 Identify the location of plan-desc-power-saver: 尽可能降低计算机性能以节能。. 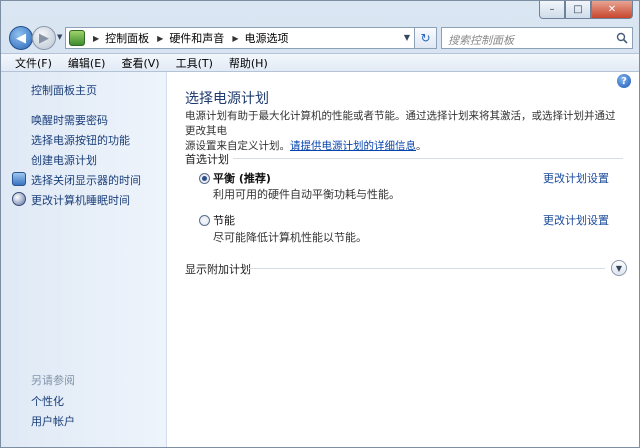
(290, 237).